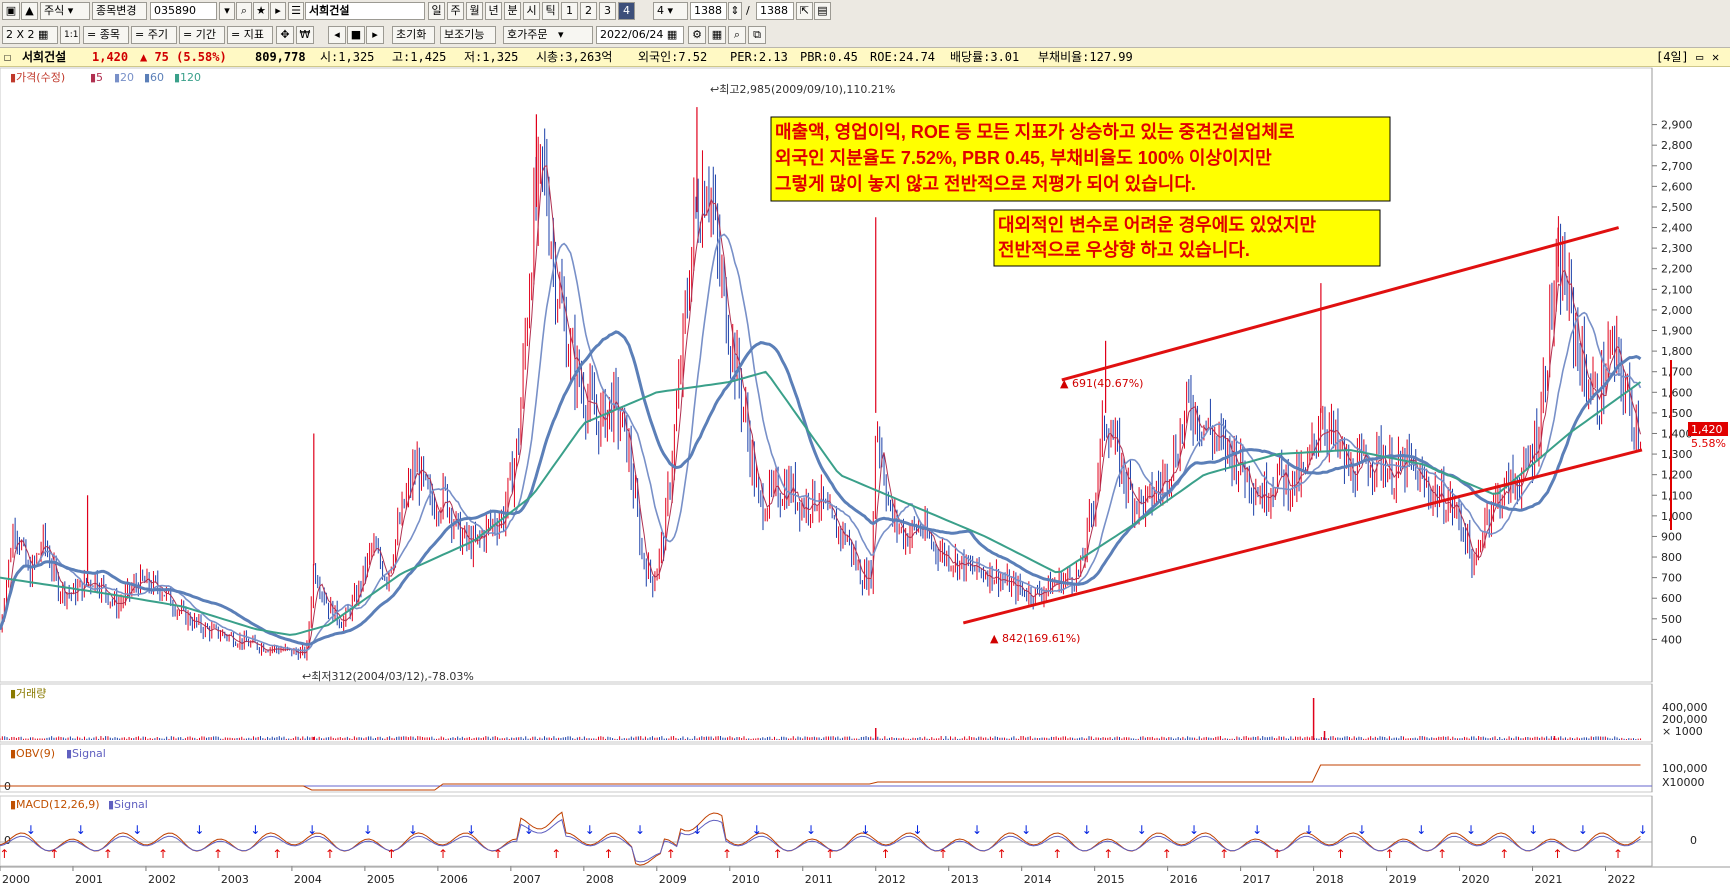  I want to click on gear-icon: ⚙, so click(697, 35).